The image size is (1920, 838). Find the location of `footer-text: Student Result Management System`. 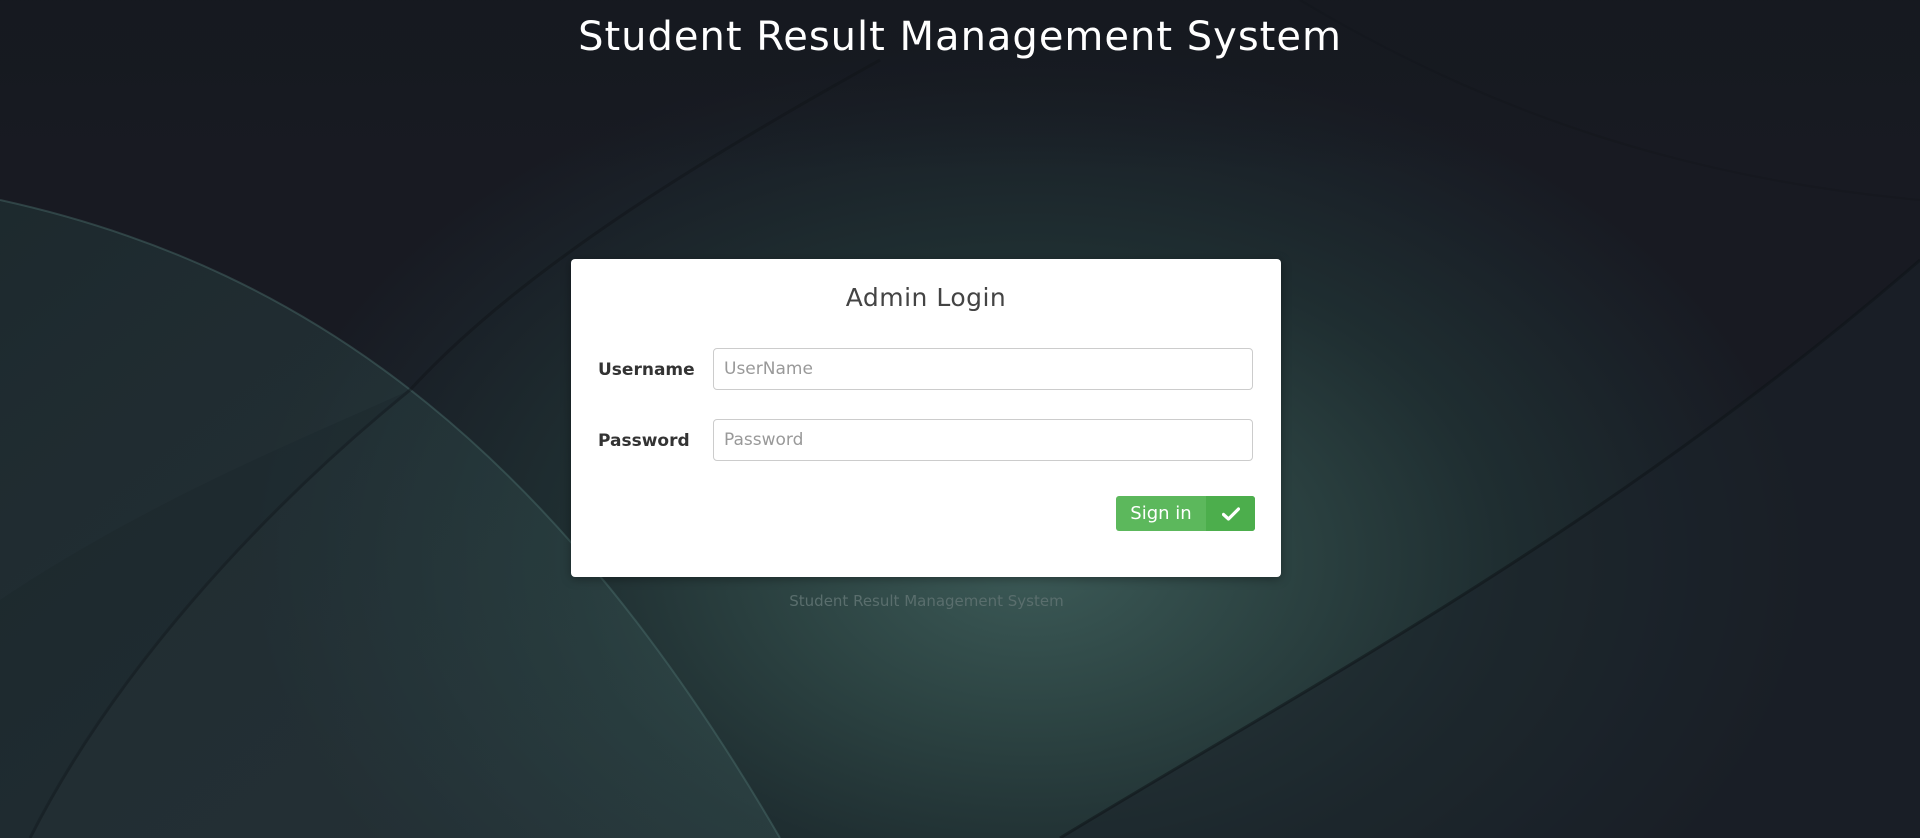

footer-text: Student Result Management System is located at coordinates (926, 601).